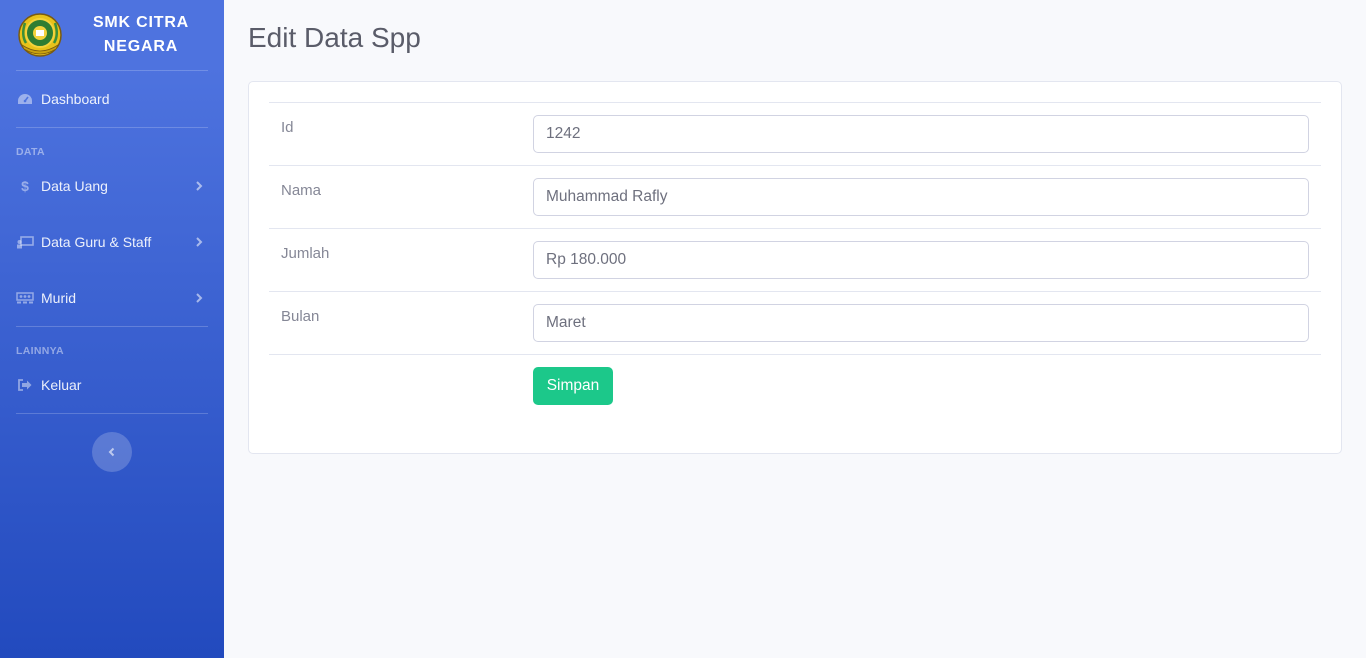  Describe the element at coordinates (287, 127) in the screenshot. I see `id-label: Id` at that location.